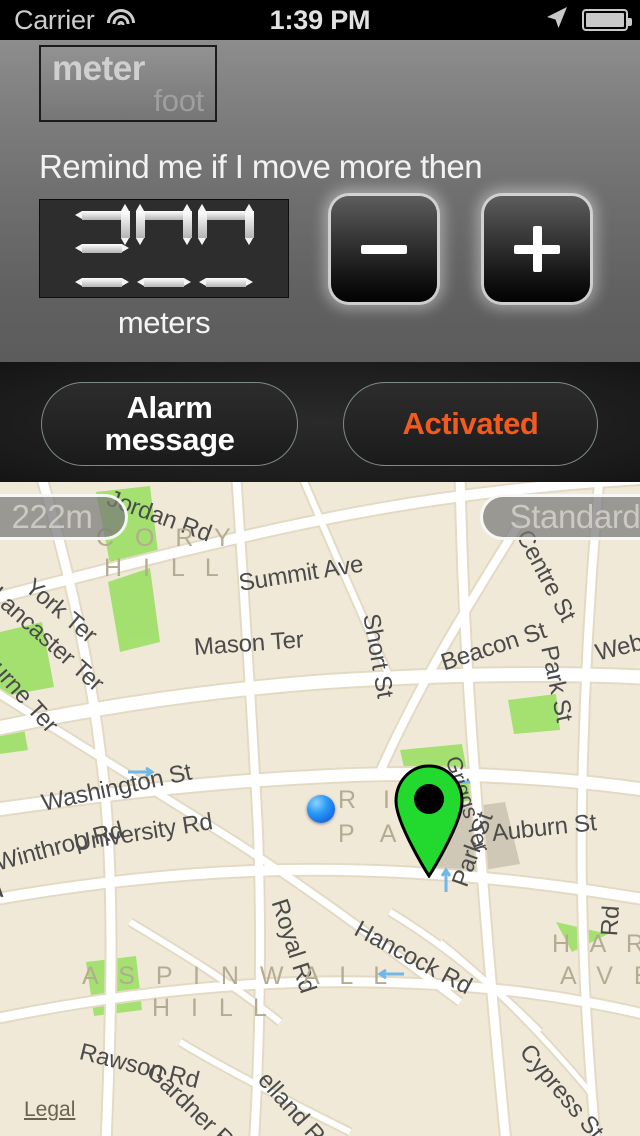 The height and width of the screenshot is (1136, 640). I want to click on user-location-dot, so click(321, 809).